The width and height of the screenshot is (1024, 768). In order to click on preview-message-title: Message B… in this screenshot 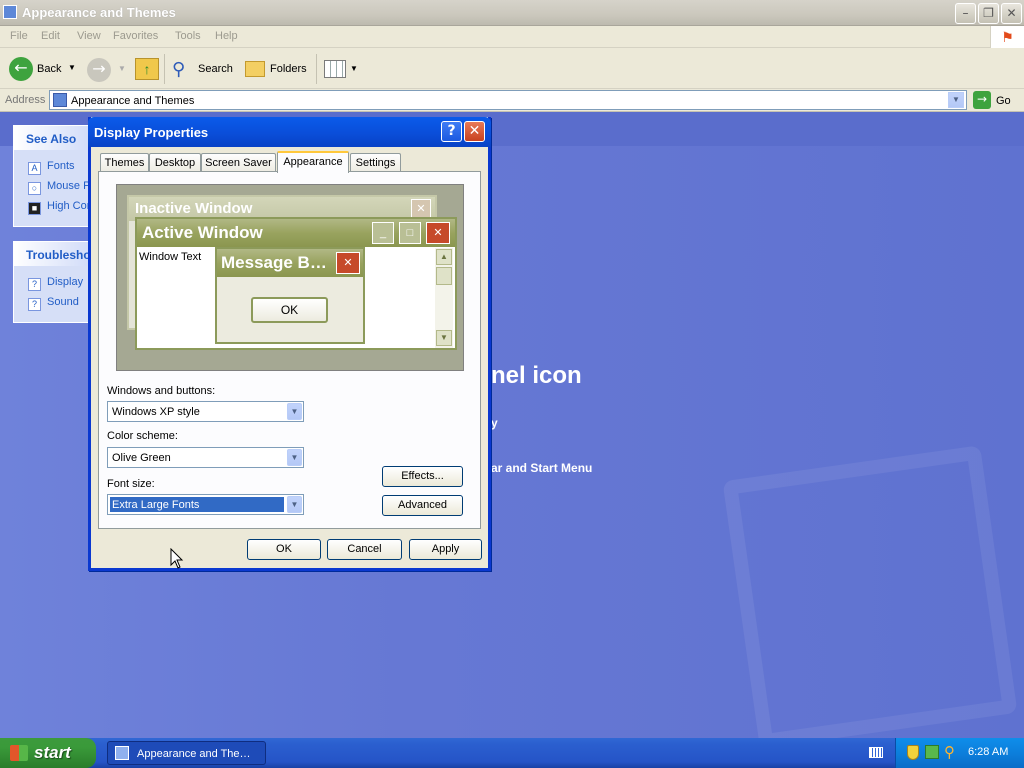, I will do `click(274, 262)`.